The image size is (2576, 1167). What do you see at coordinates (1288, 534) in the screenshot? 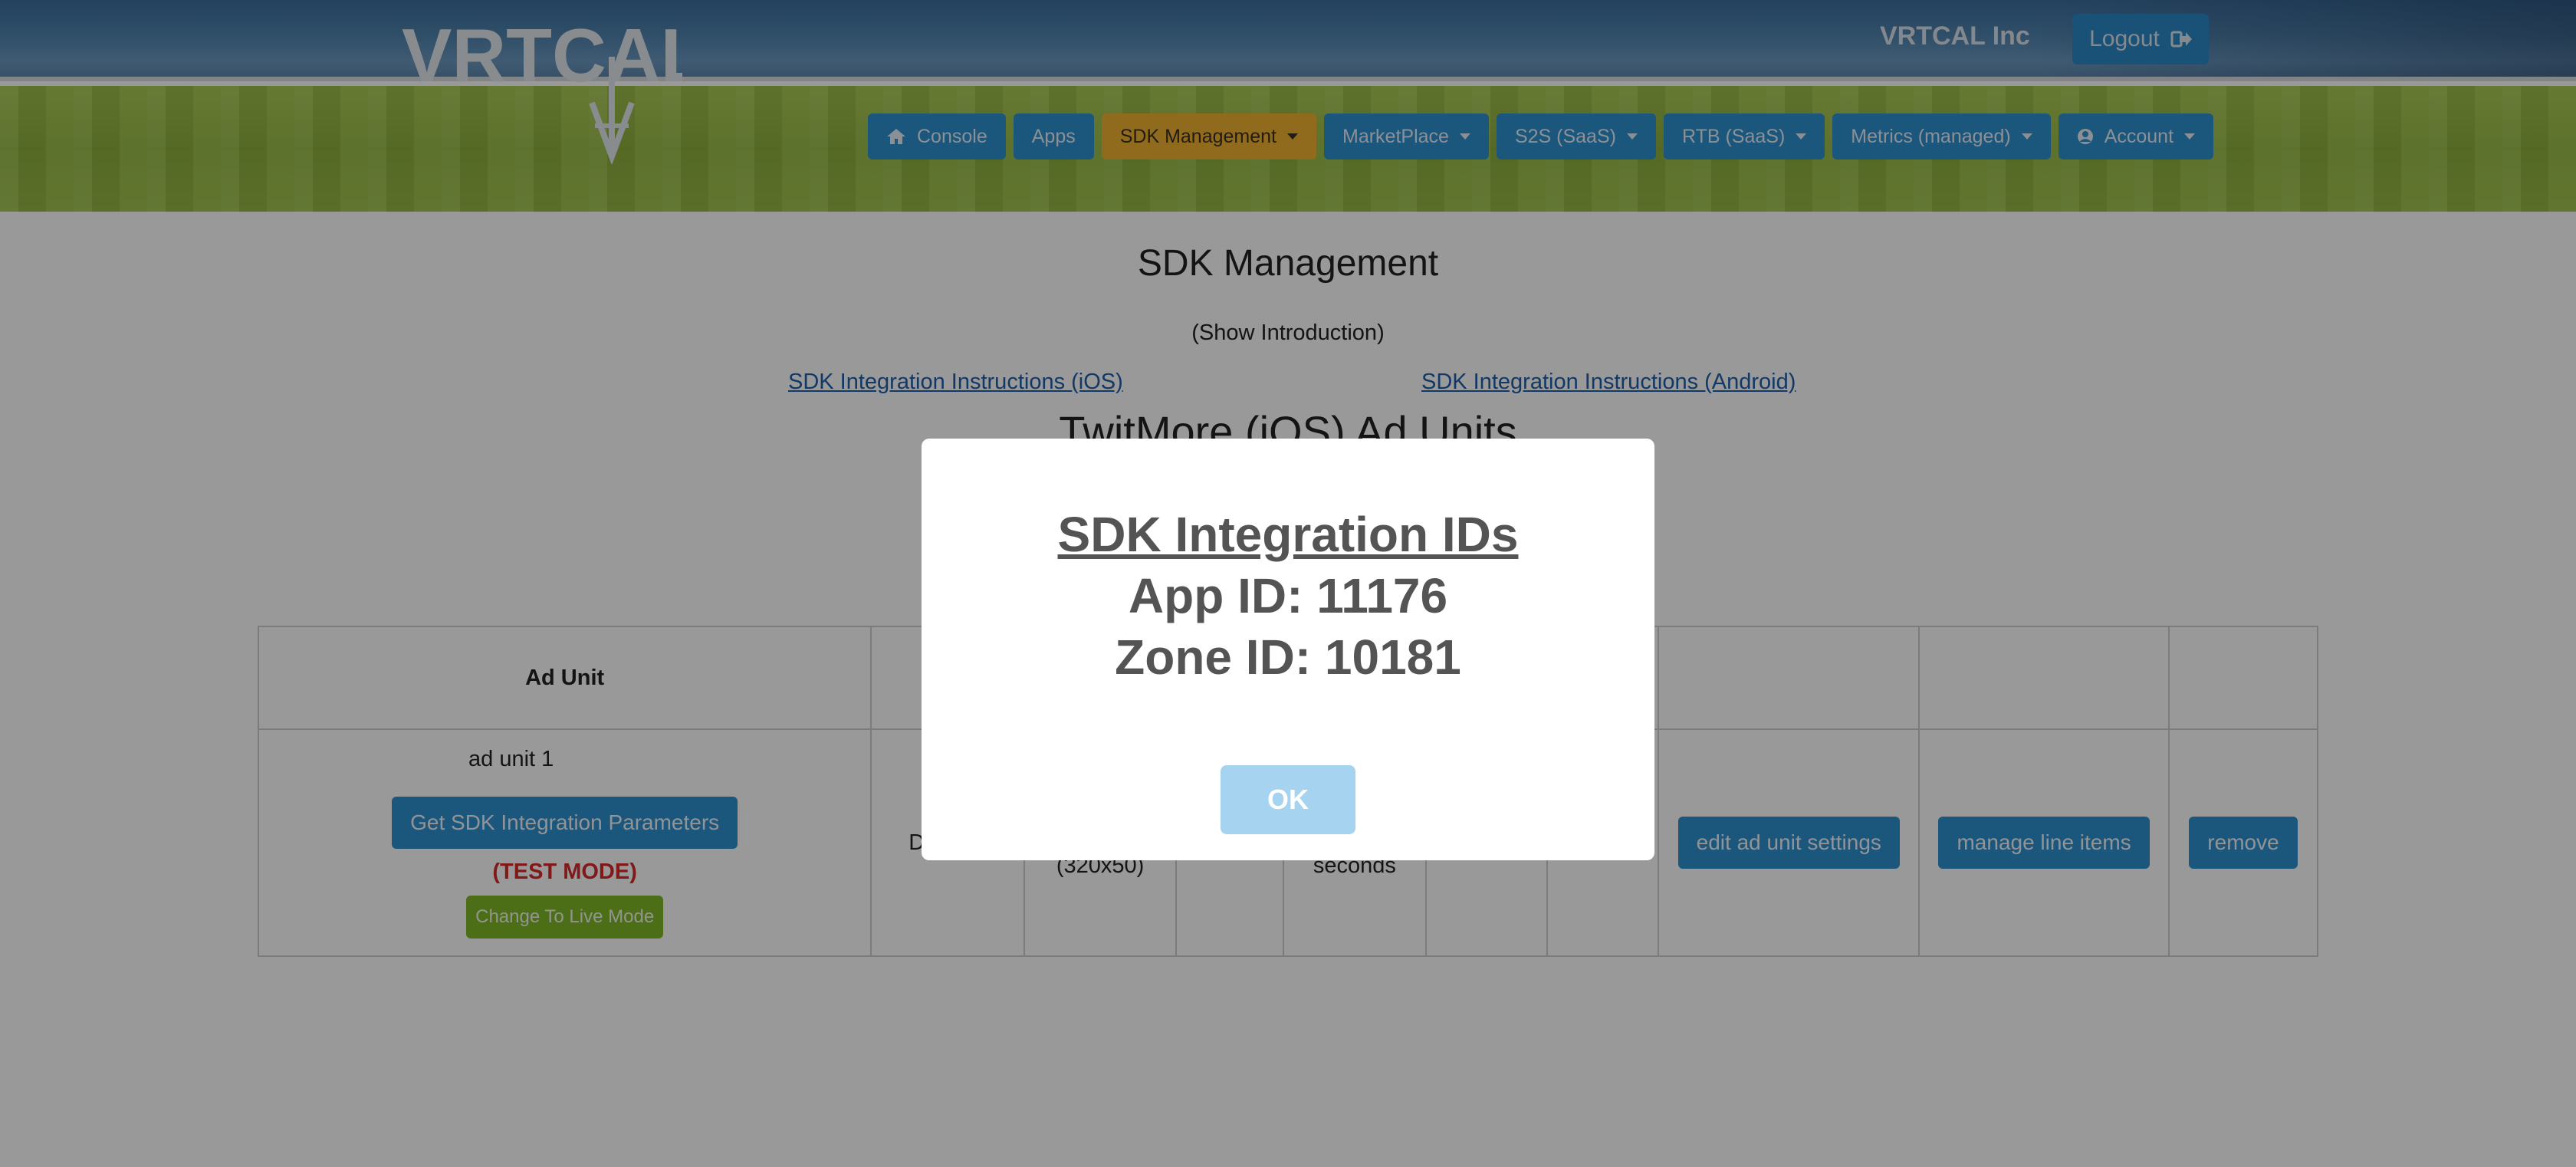
I see `modal-title: SDK Integration IDs` at bounding box center [1288, 534].